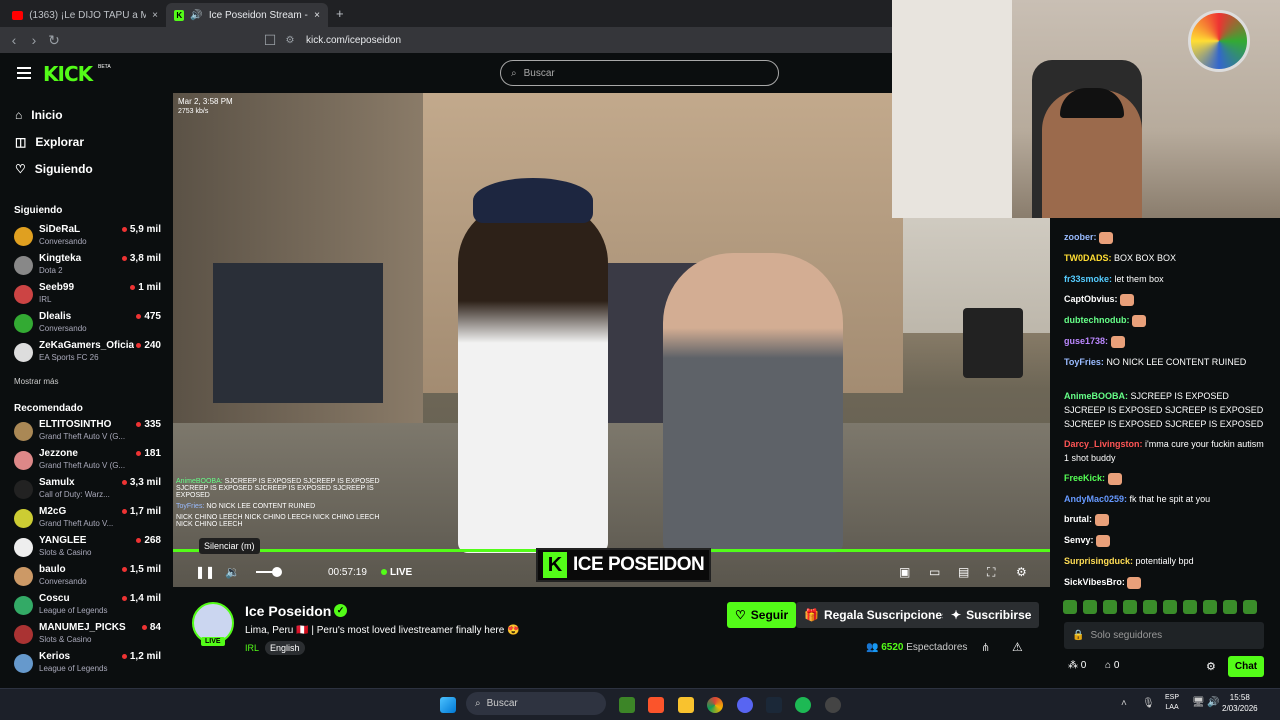 This screenshot has height=720, width=1280. I want to click on drops-counter: ⌂ 0, so click(1112, 665).